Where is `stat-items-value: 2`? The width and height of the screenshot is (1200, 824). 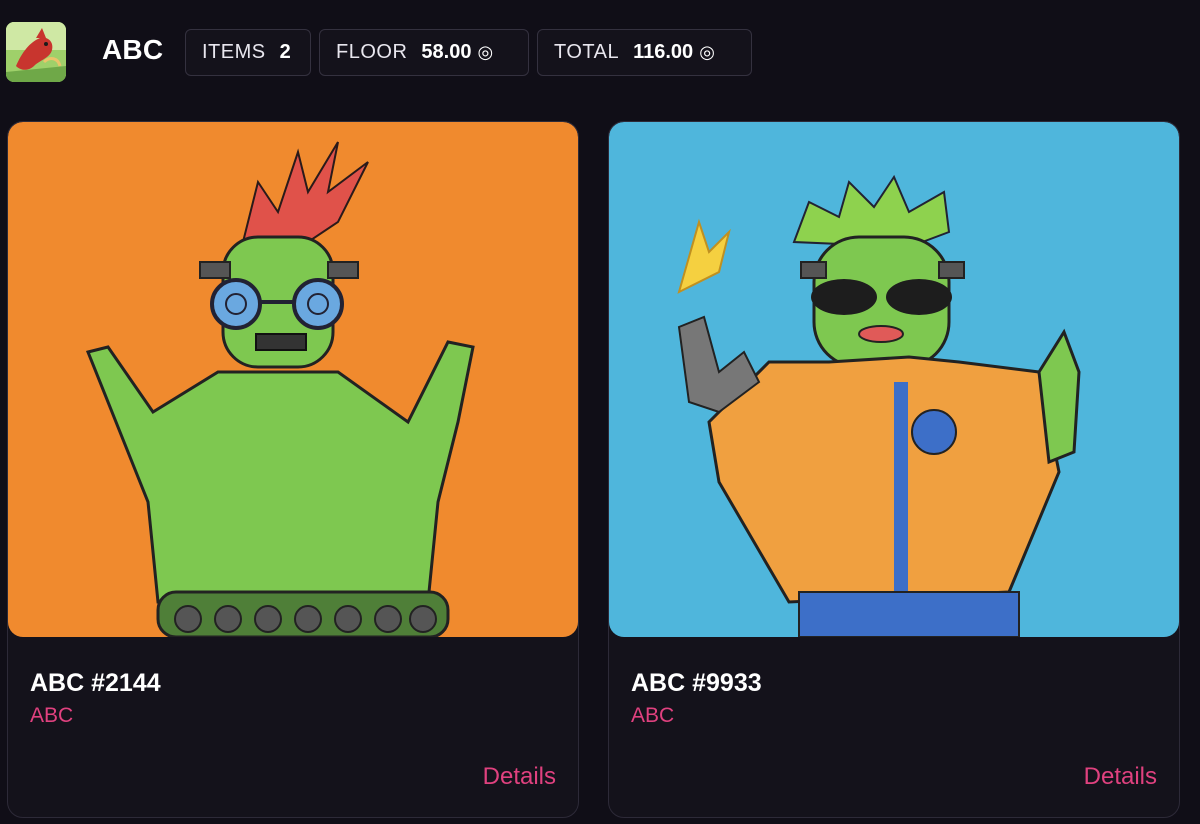 stat-items-value: 2 is located at coordinates (285, 52).